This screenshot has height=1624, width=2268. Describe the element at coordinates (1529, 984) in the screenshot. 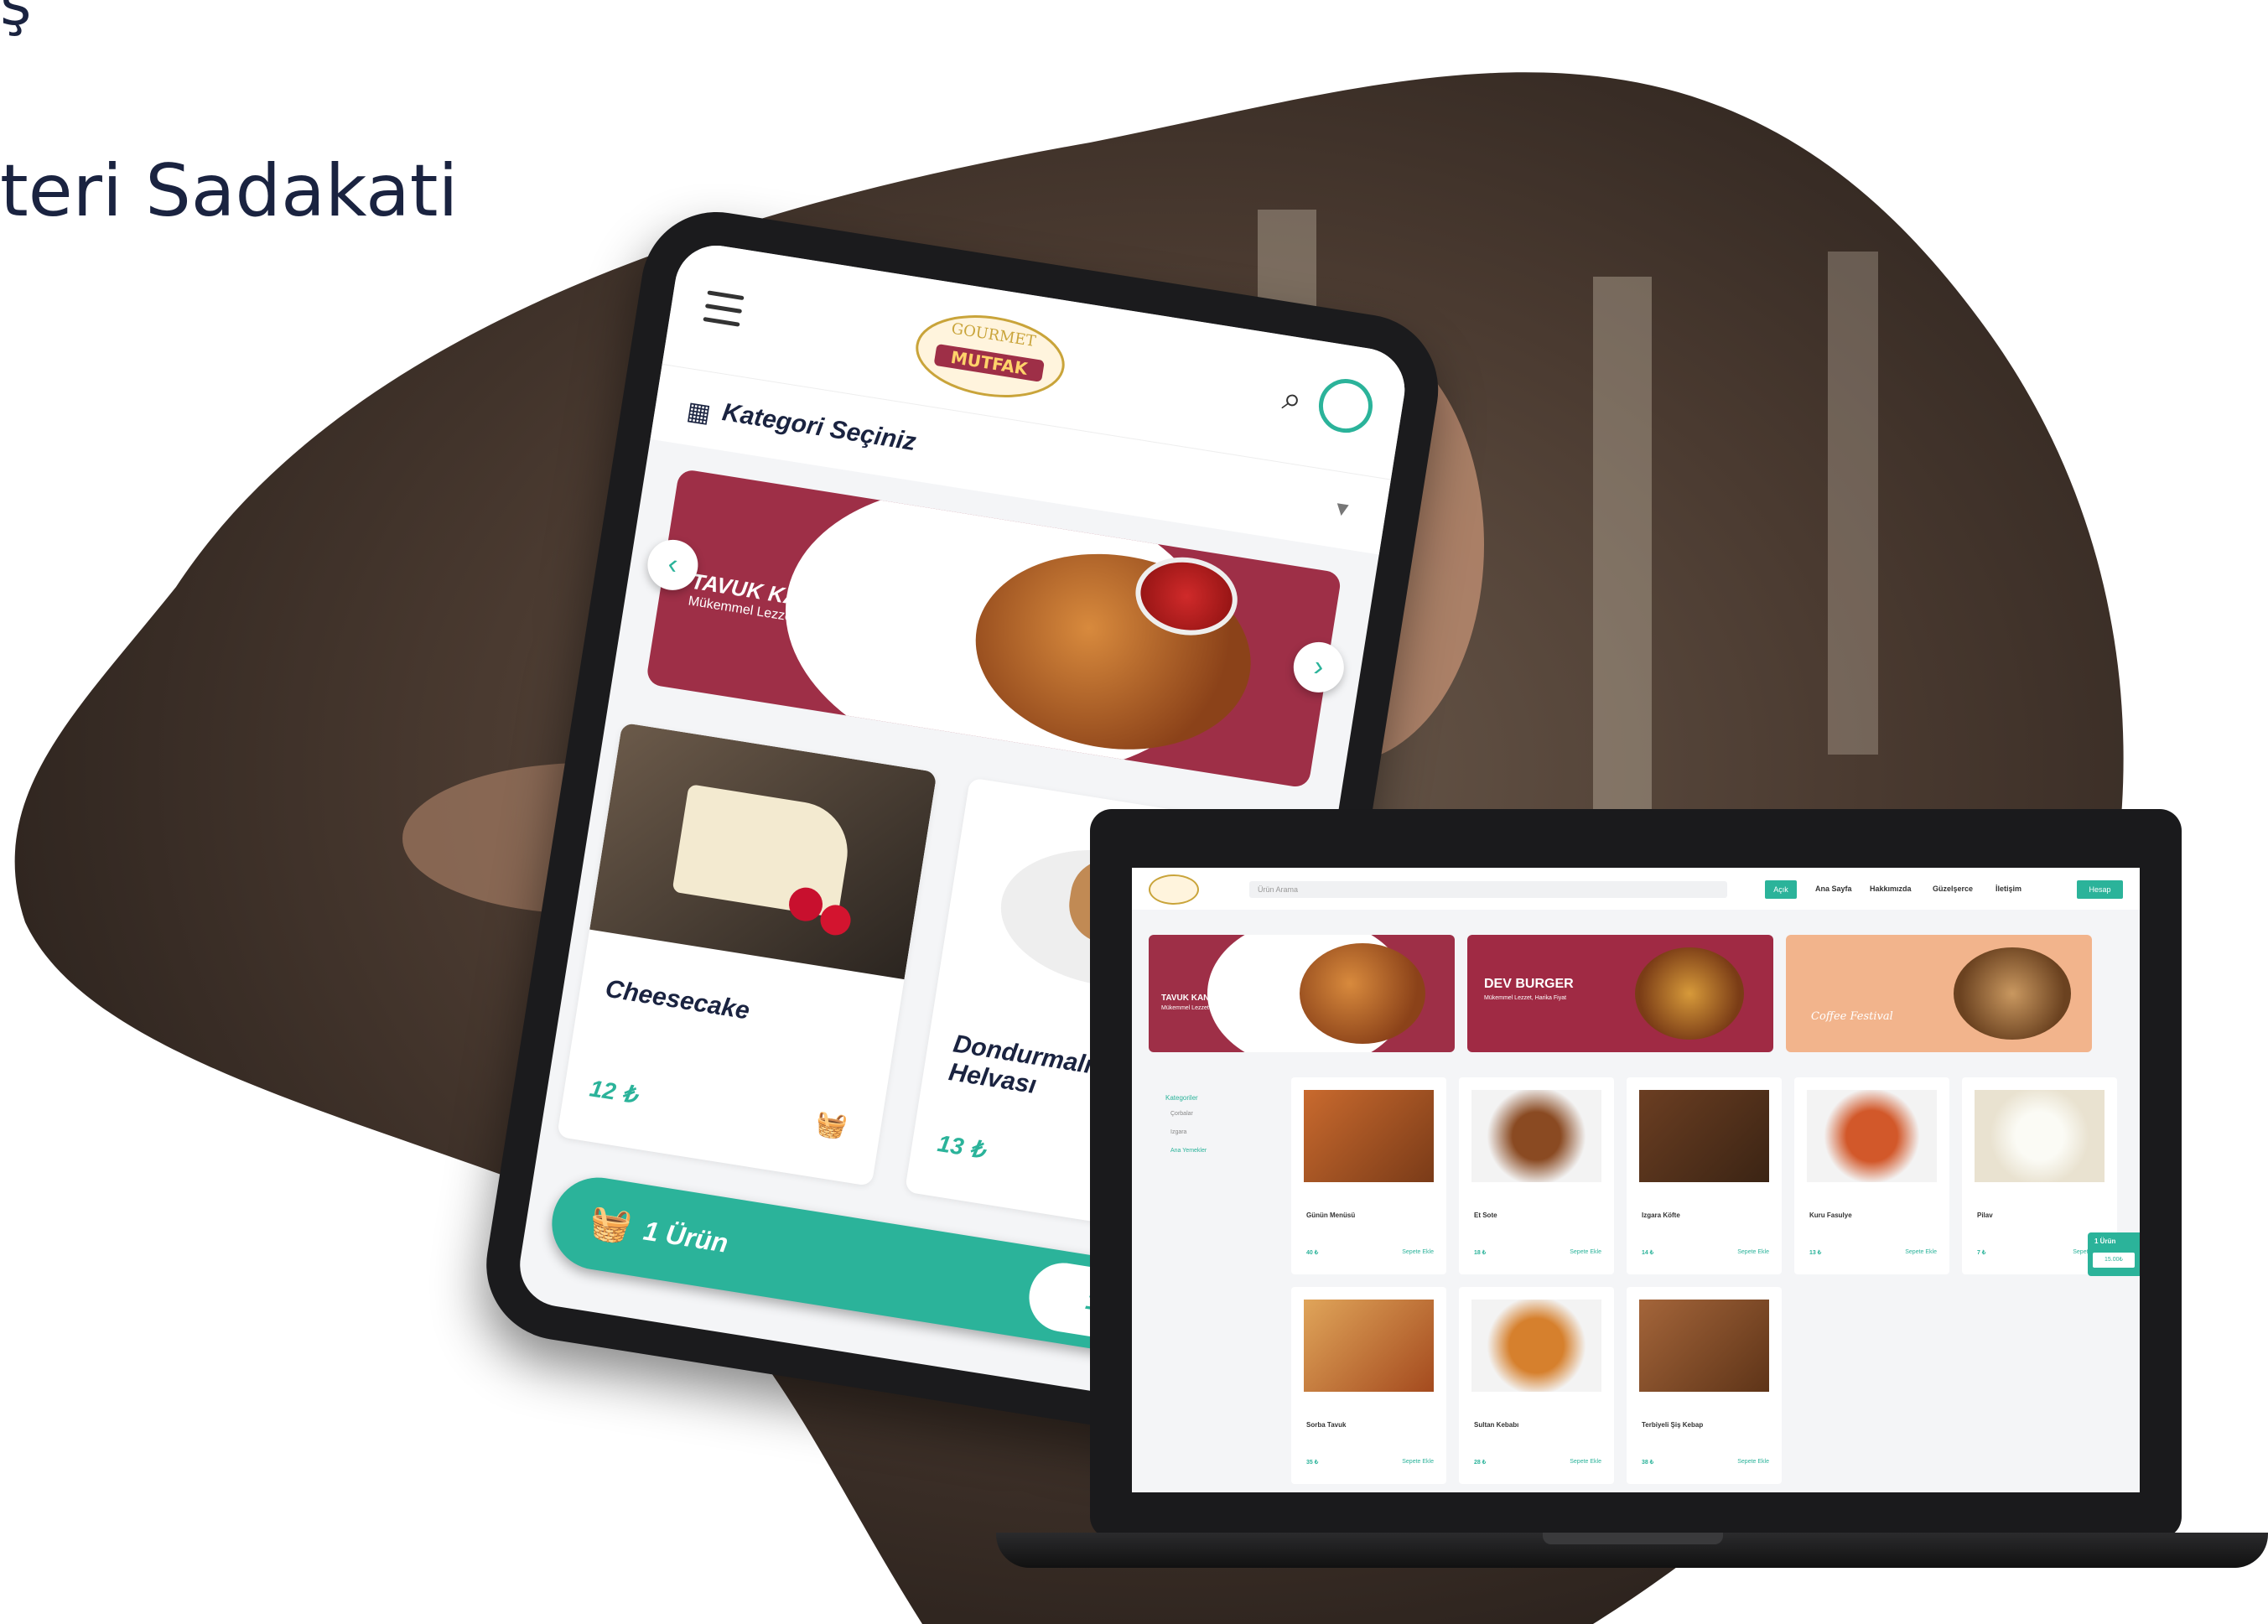

I see `banner-title: DEV BURGER` at that location.